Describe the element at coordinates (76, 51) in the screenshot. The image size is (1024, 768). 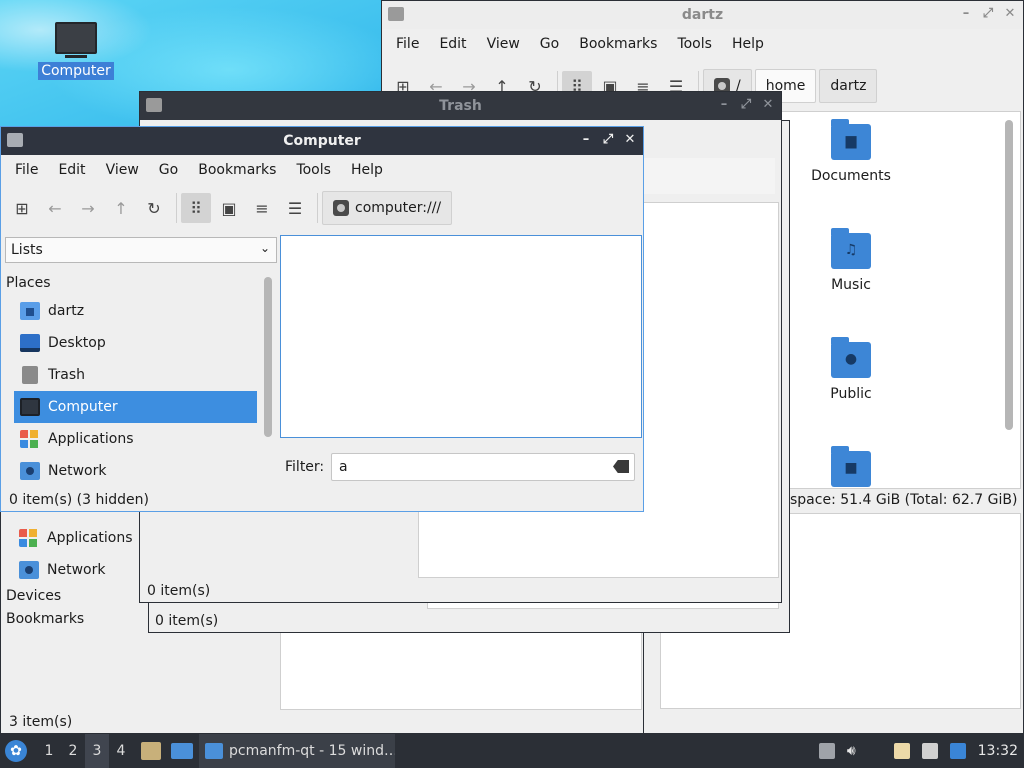
I see `desktop-computer-shortcut: Computer` at that location.